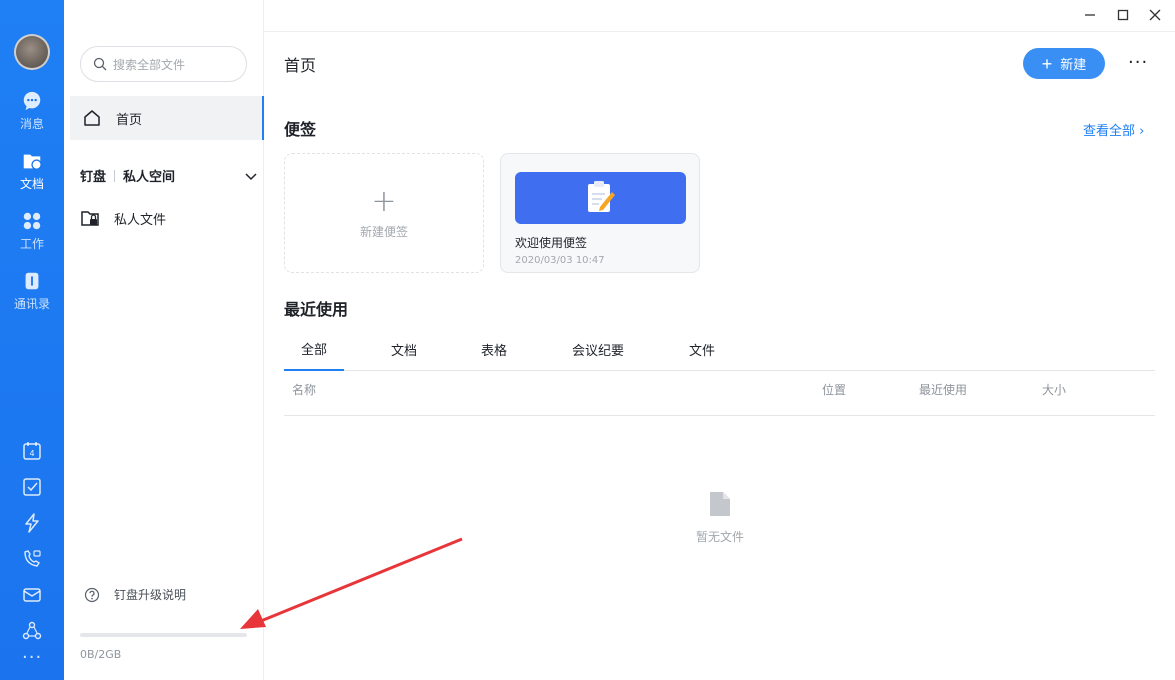 Image resolution: width=1175 pixels, height=680 pixels. What do you see at coordinates (140, 220) in the screenshot?
I see `nav-private-label: 私人文件` at bounding box center [140, 220].